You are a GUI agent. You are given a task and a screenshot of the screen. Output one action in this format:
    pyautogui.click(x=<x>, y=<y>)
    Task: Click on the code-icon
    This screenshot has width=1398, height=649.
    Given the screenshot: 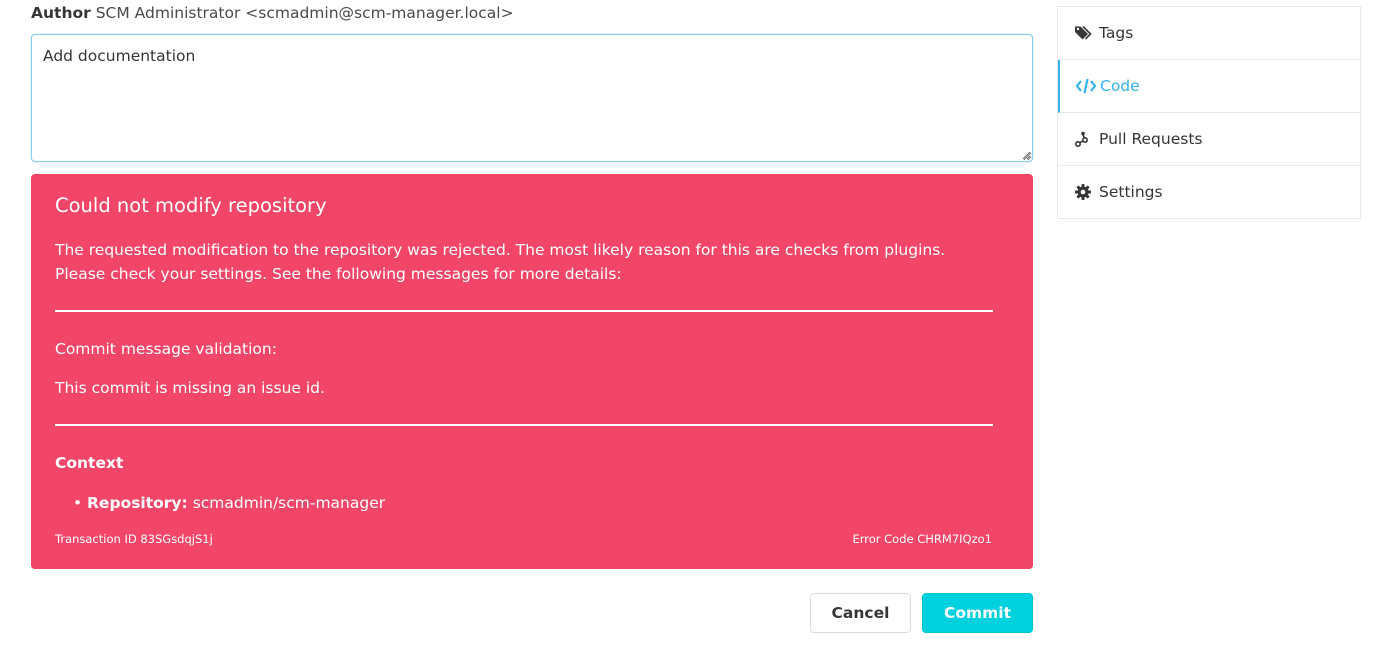 What is the action you would take?
    pyautogui.click(x=1087, y=86)
    